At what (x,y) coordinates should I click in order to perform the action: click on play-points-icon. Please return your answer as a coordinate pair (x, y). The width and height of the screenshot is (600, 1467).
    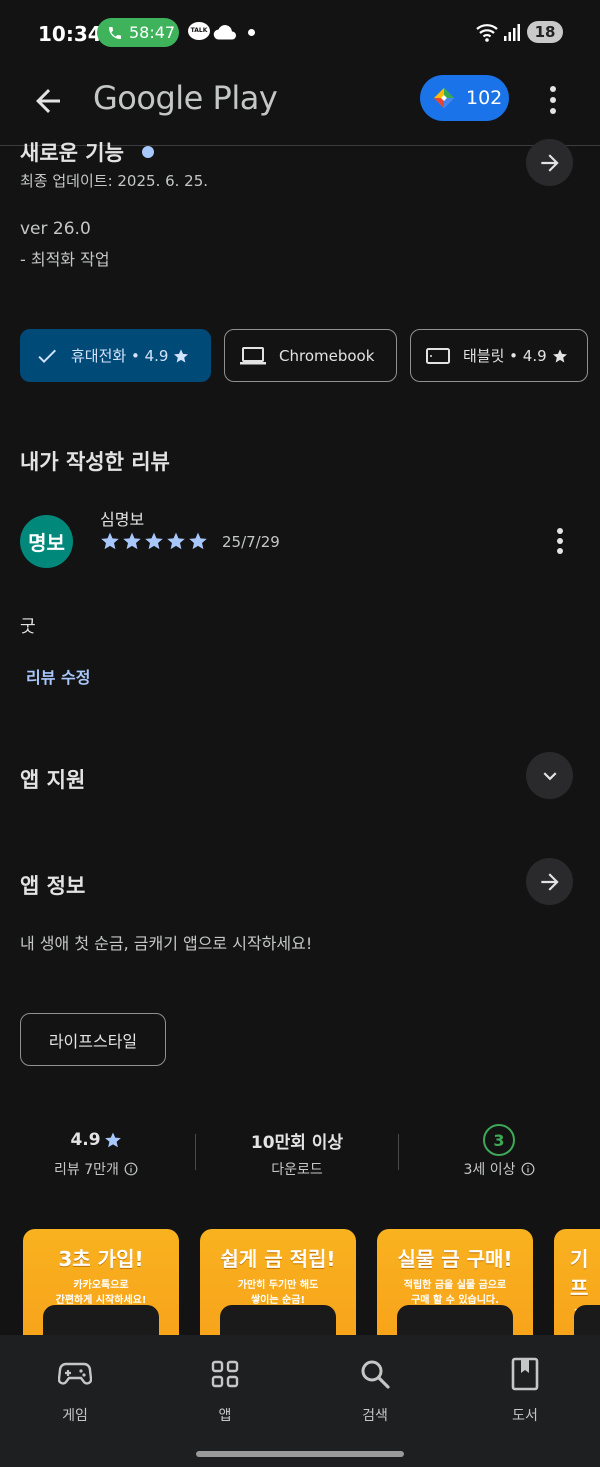
    Looking at the image, I should click on (444, 98).